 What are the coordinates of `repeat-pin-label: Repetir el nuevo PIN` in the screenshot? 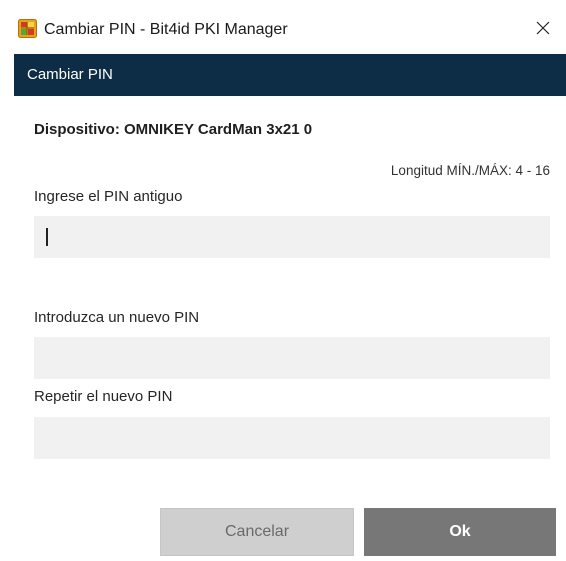 It's located at (103, 396).